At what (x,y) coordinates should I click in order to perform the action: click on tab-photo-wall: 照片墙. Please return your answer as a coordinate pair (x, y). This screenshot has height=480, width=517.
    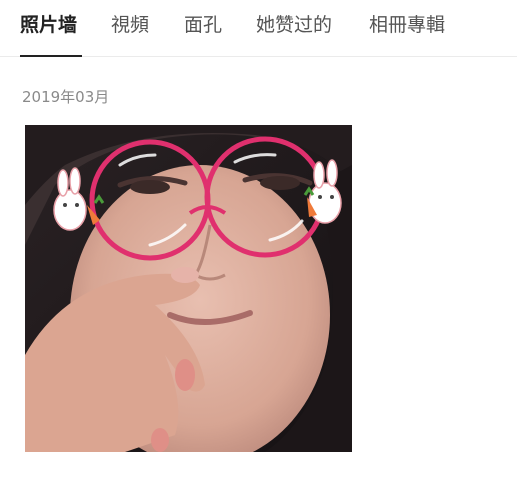
    Looking at the image, I should click on (48, 25).